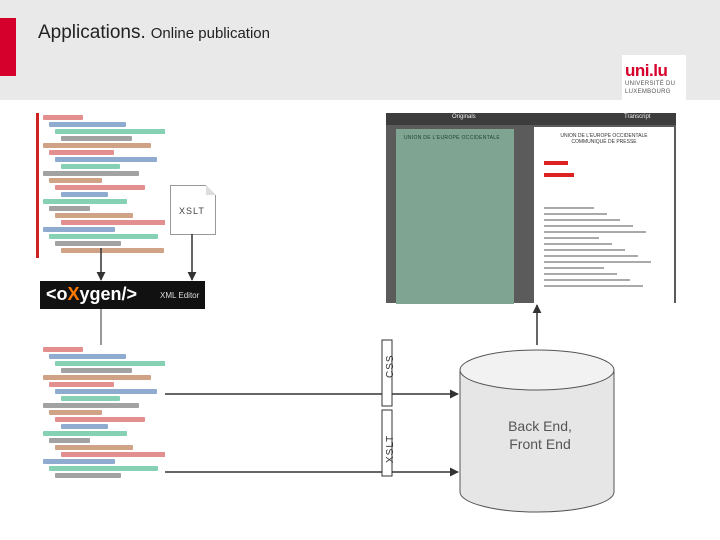 The height and width of the screenshot is (540, 720). What do you see at coordinates (537, 370) in the screenshot?
I see `database-cylinder-top` at bounding box center [537, 370].